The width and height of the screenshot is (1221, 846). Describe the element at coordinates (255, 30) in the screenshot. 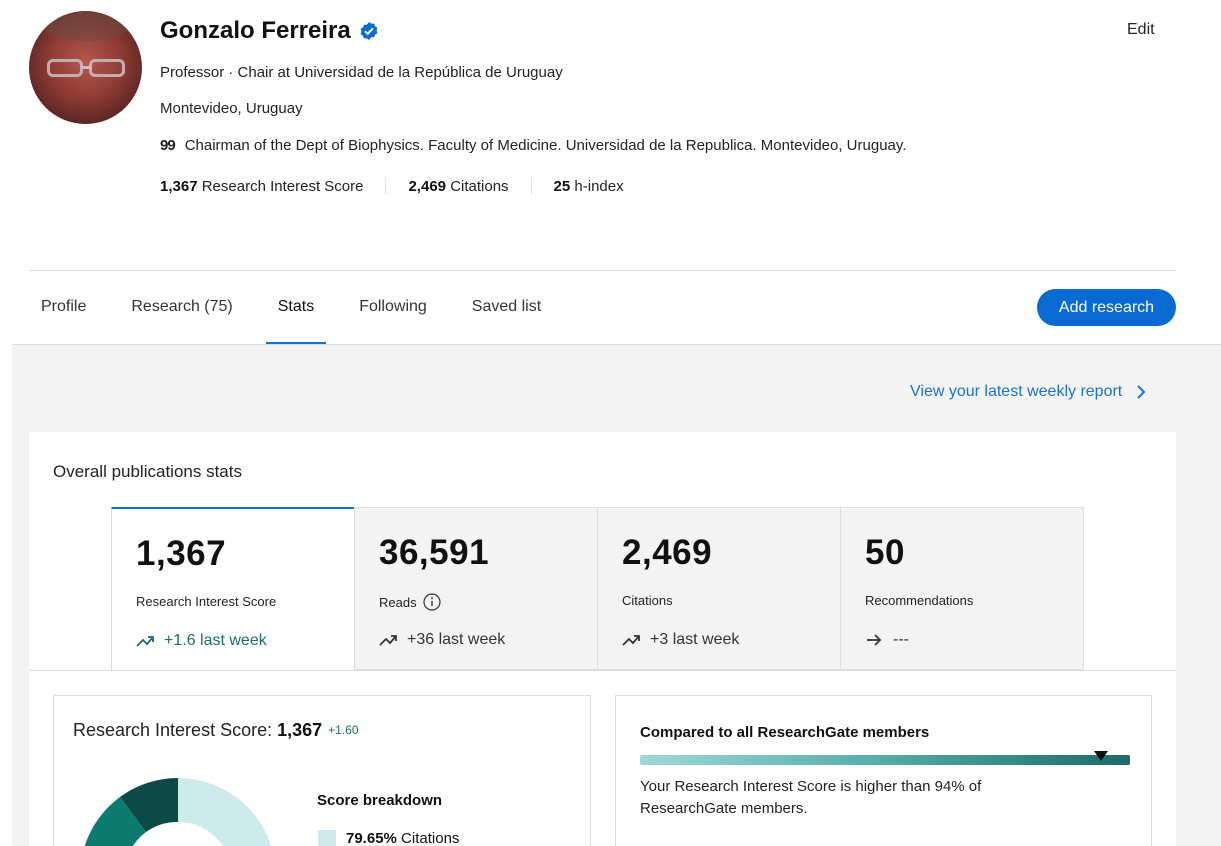

I see `profile-name-text: Gonzalo Ferreira` at that location.